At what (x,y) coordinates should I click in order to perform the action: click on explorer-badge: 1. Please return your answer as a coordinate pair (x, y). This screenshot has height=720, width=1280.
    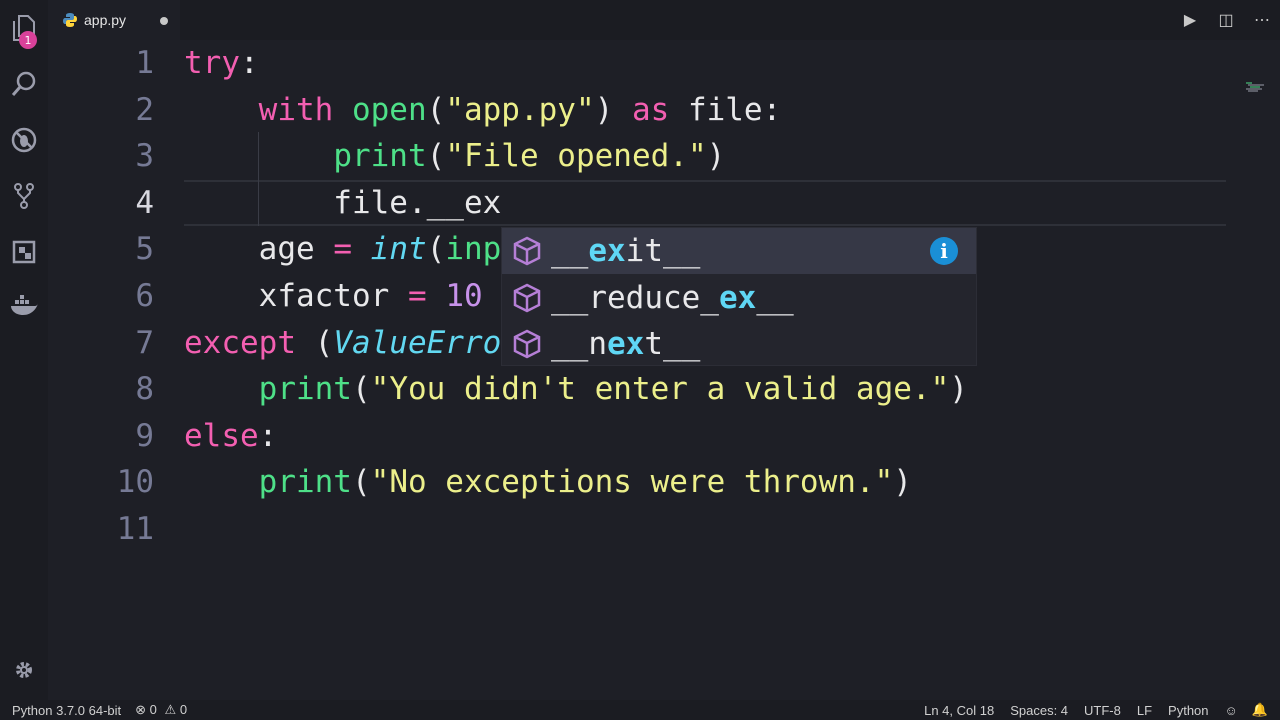
    Looking at the image, I should click on (28, 40).